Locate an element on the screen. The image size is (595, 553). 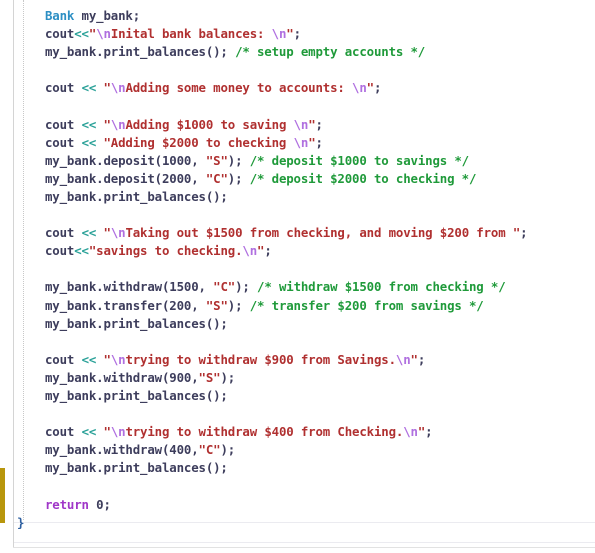
token-plain: my_bank.withdraw(900, is located at coordinates (122, 377).